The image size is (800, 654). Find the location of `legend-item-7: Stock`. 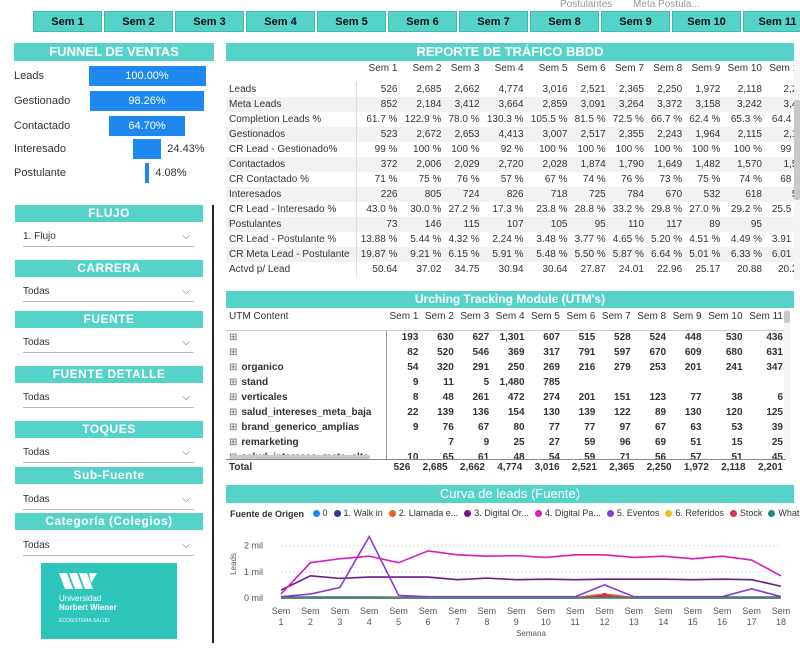

legend-item-7: Stock is located at coordinates (745, 513).